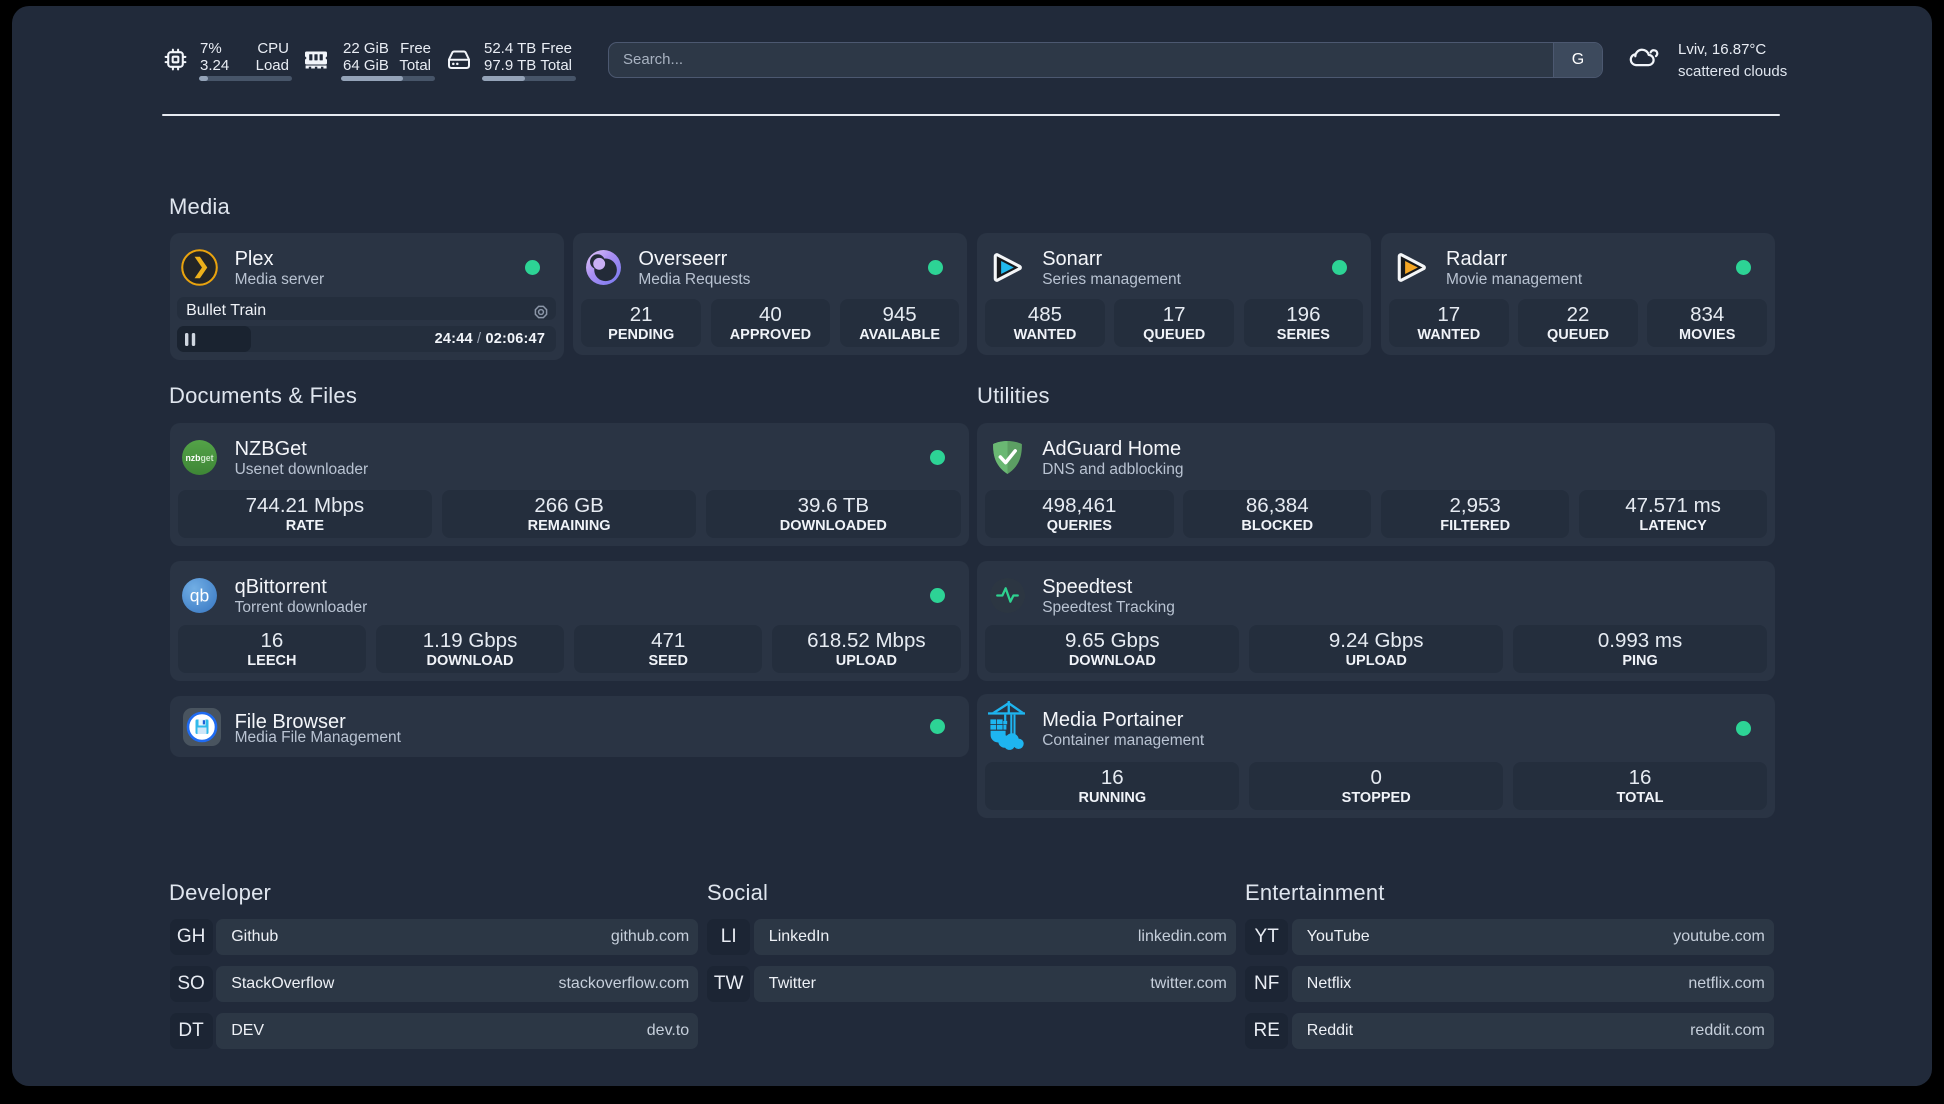 The image size is (1944, 1104). Describe the element at coordinates (200, 458) in the screenshot. I see `svg-text: nzbget` at that location.